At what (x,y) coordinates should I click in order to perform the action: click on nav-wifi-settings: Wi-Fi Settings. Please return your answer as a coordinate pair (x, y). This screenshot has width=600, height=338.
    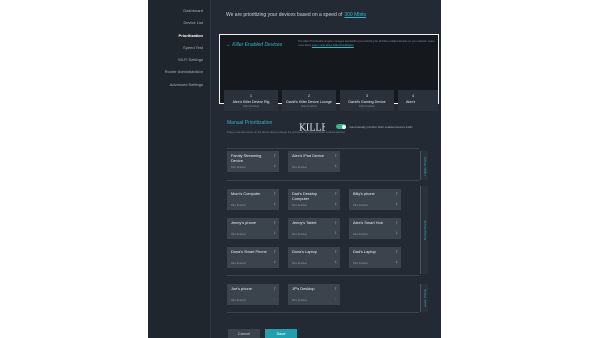
    Looking at the image, I should click on (190, 59).